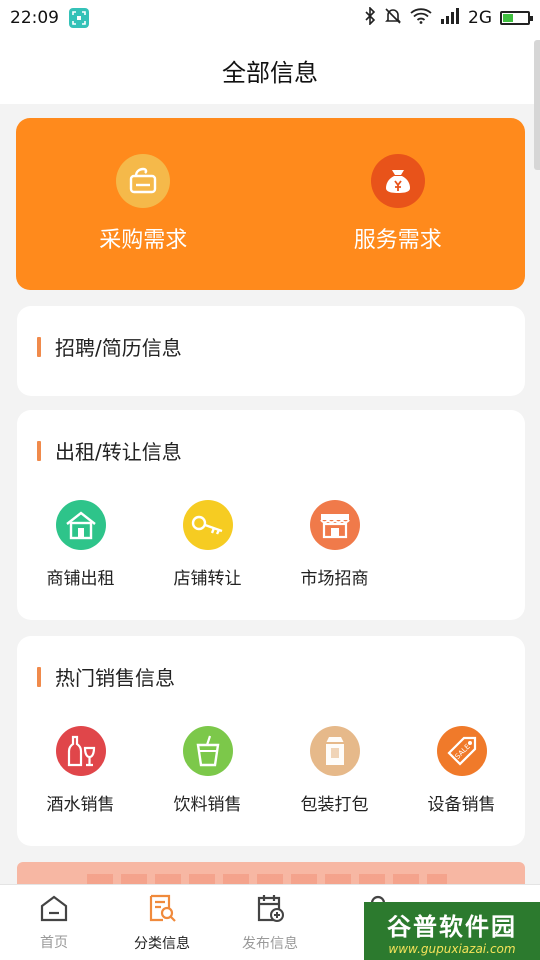 The width and height of the screenshot is (540, 960). Describe the element at coordinates (270, 18) in the screenshot. I see `status-bar: 22:09 2G` at that location.